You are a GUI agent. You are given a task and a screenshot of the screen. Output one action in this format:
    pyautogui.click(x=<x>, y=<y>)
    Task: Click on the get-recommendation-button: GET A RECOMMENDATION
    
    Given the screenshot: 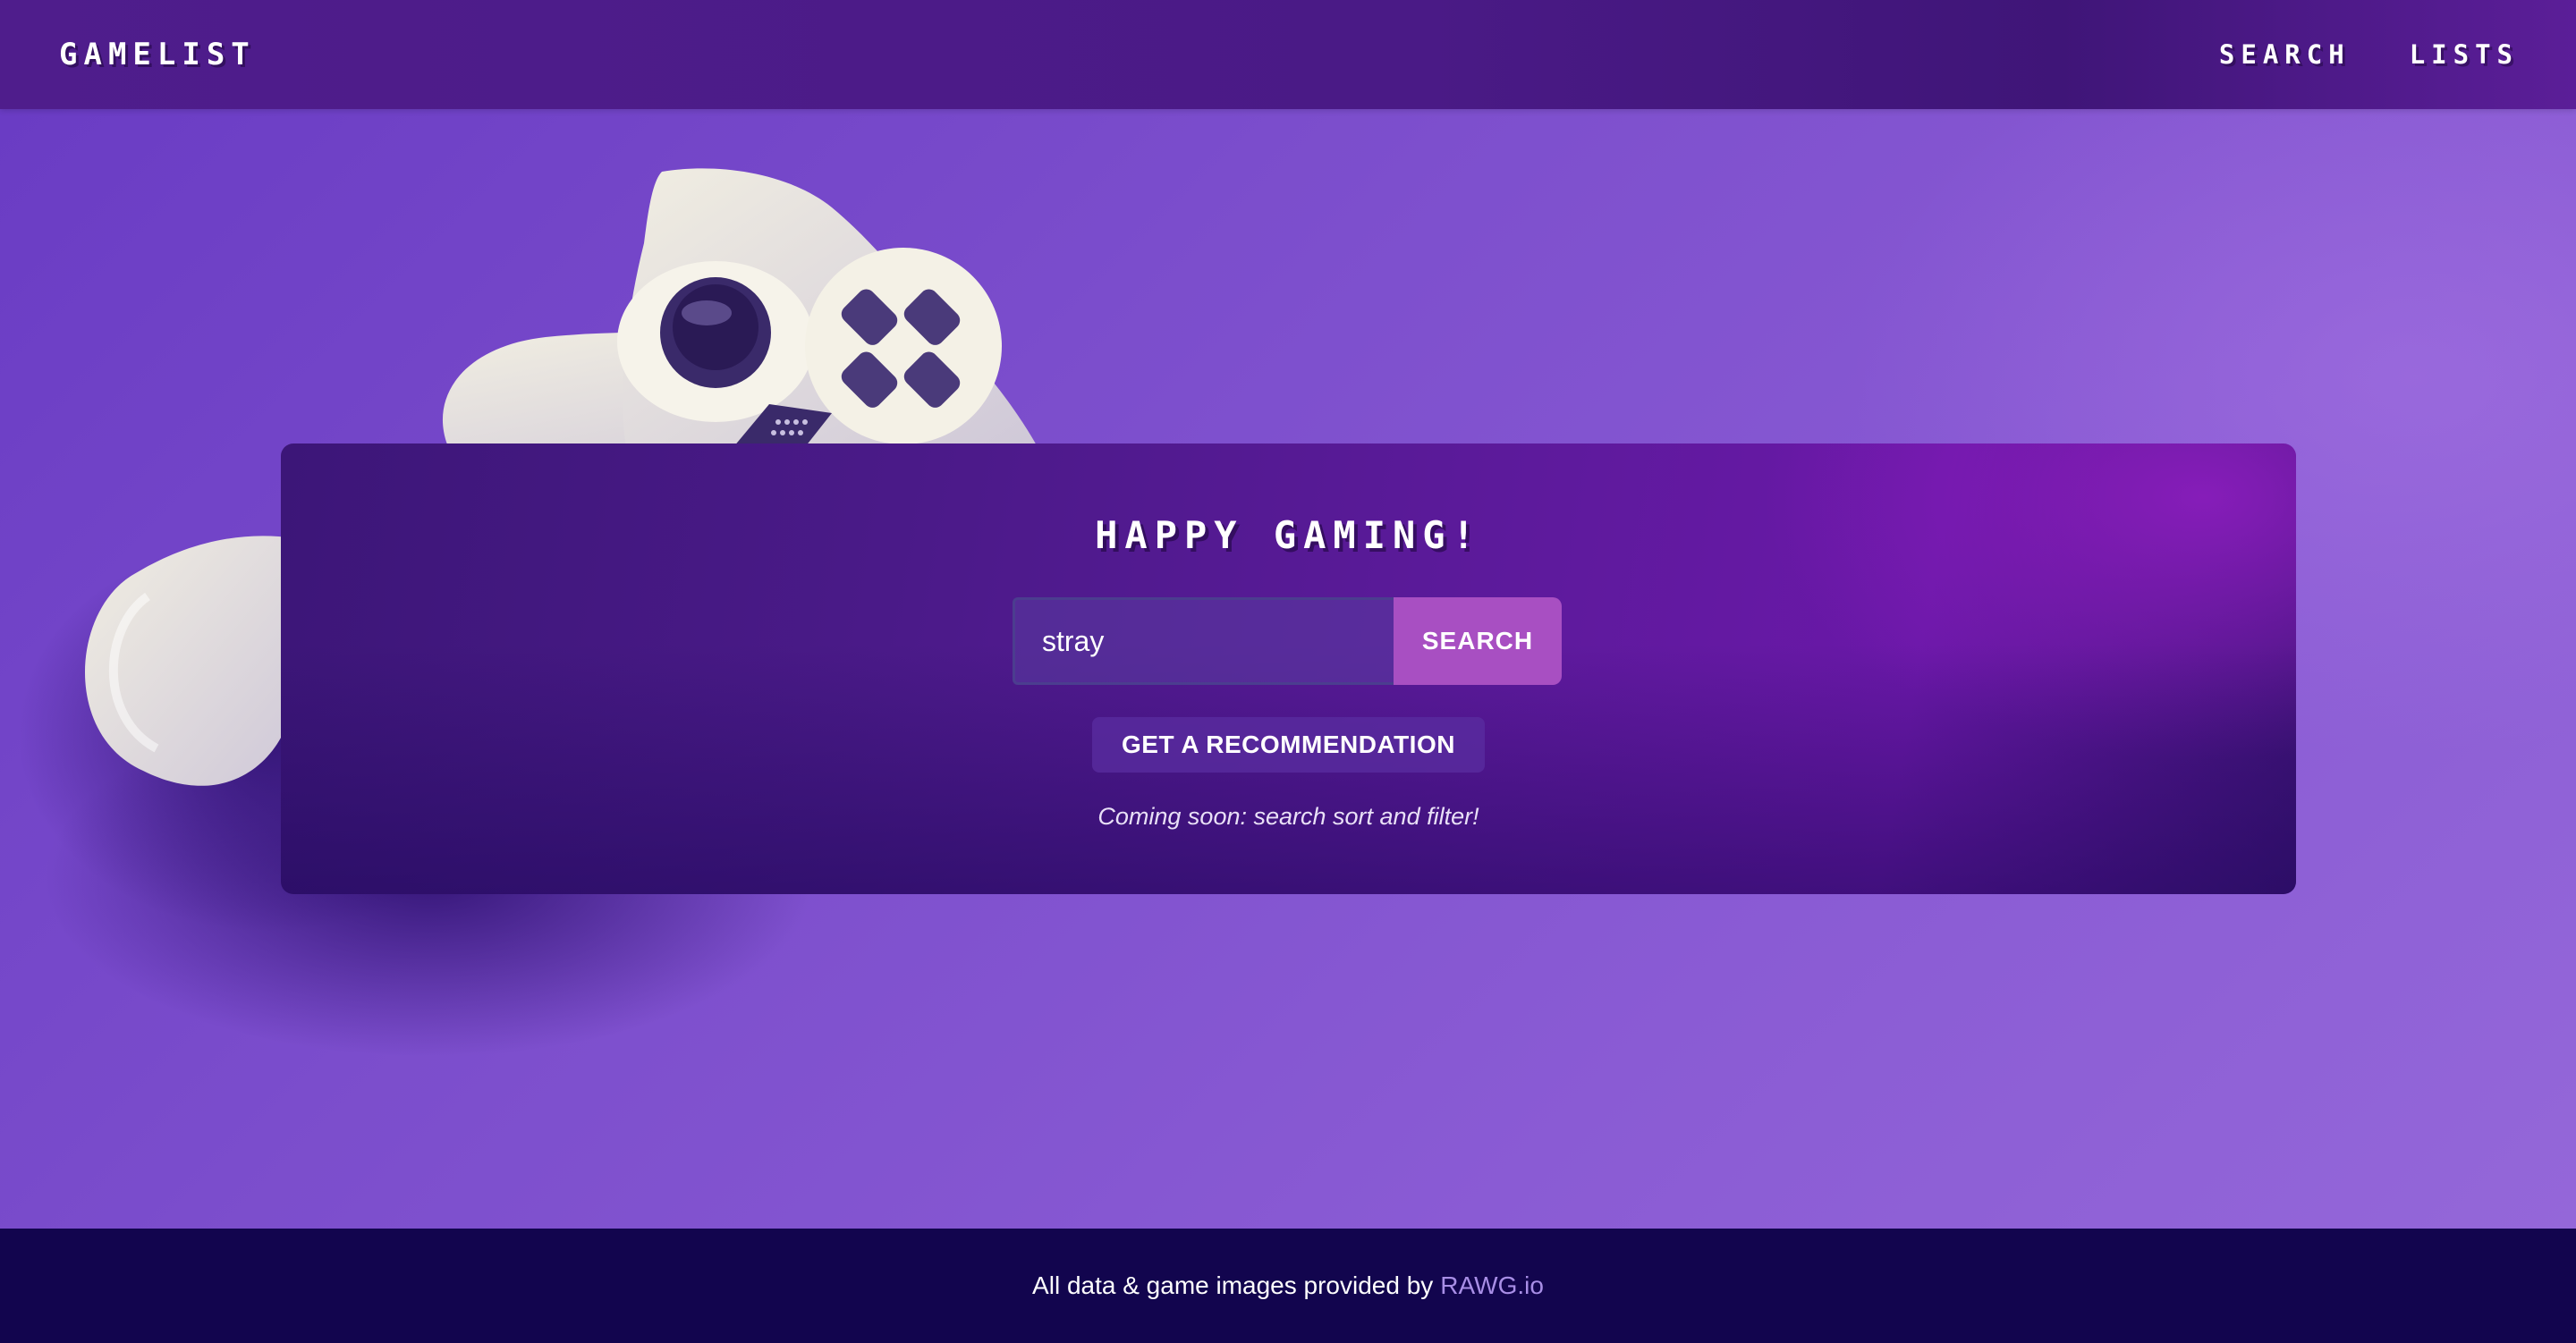 What is the action you would take?
    pyautogui.click(x=1288, y=745)
    